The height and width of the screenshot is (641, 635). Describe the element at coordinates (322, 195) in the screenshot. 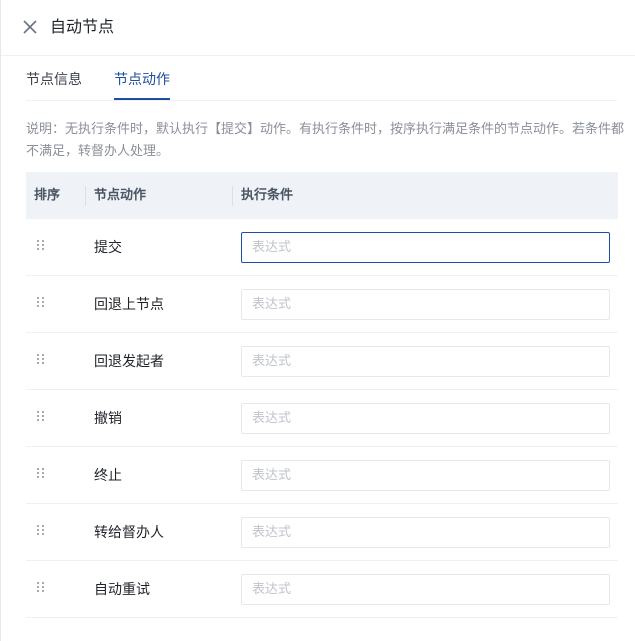

I see `table-header: 排序 节点动作 执行条件` at that location.